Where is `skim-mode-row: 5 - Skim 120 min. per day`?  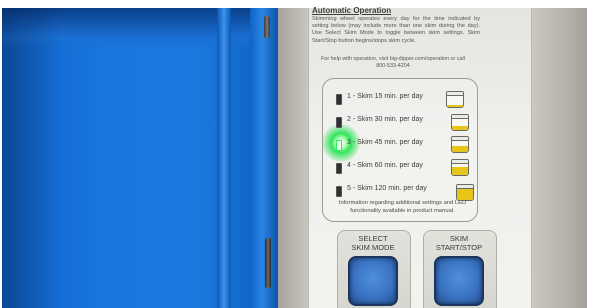
skim-mode-row: 5 - Skim 120 min. per day is located at coordinates (406, 191).